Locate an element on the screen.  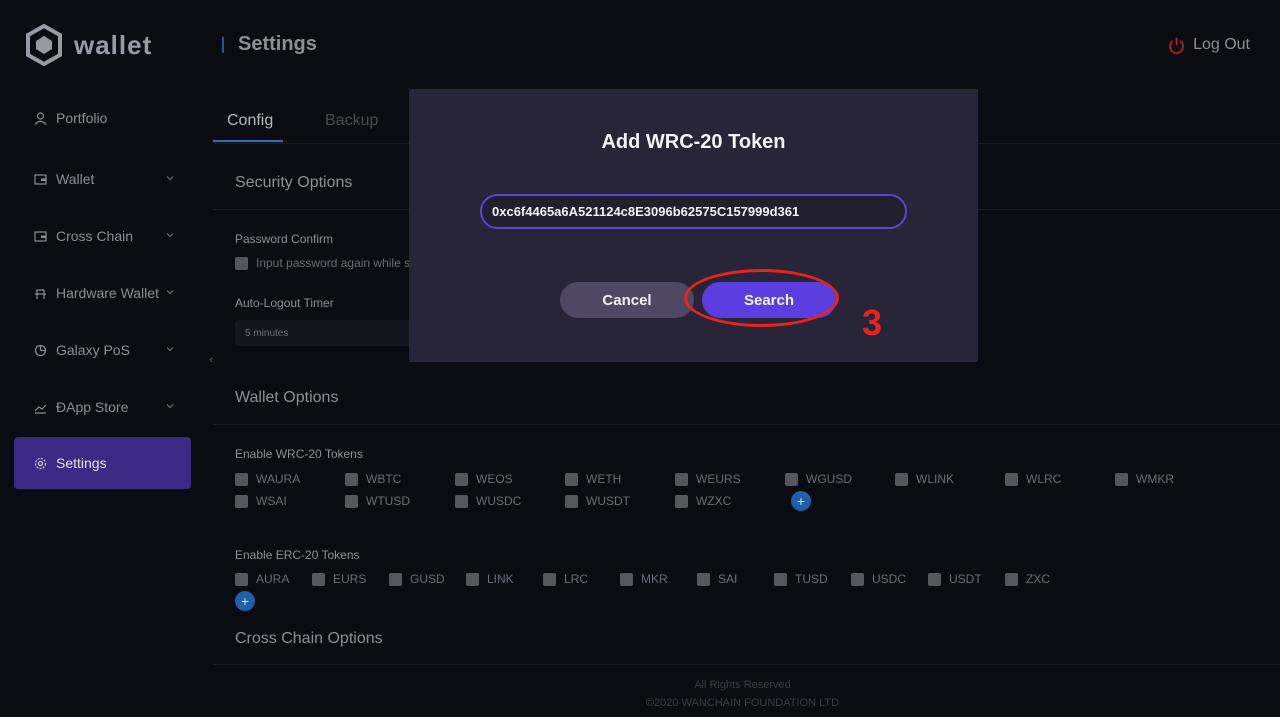
tab-backup: Backup is located at coordinates (351, 121).